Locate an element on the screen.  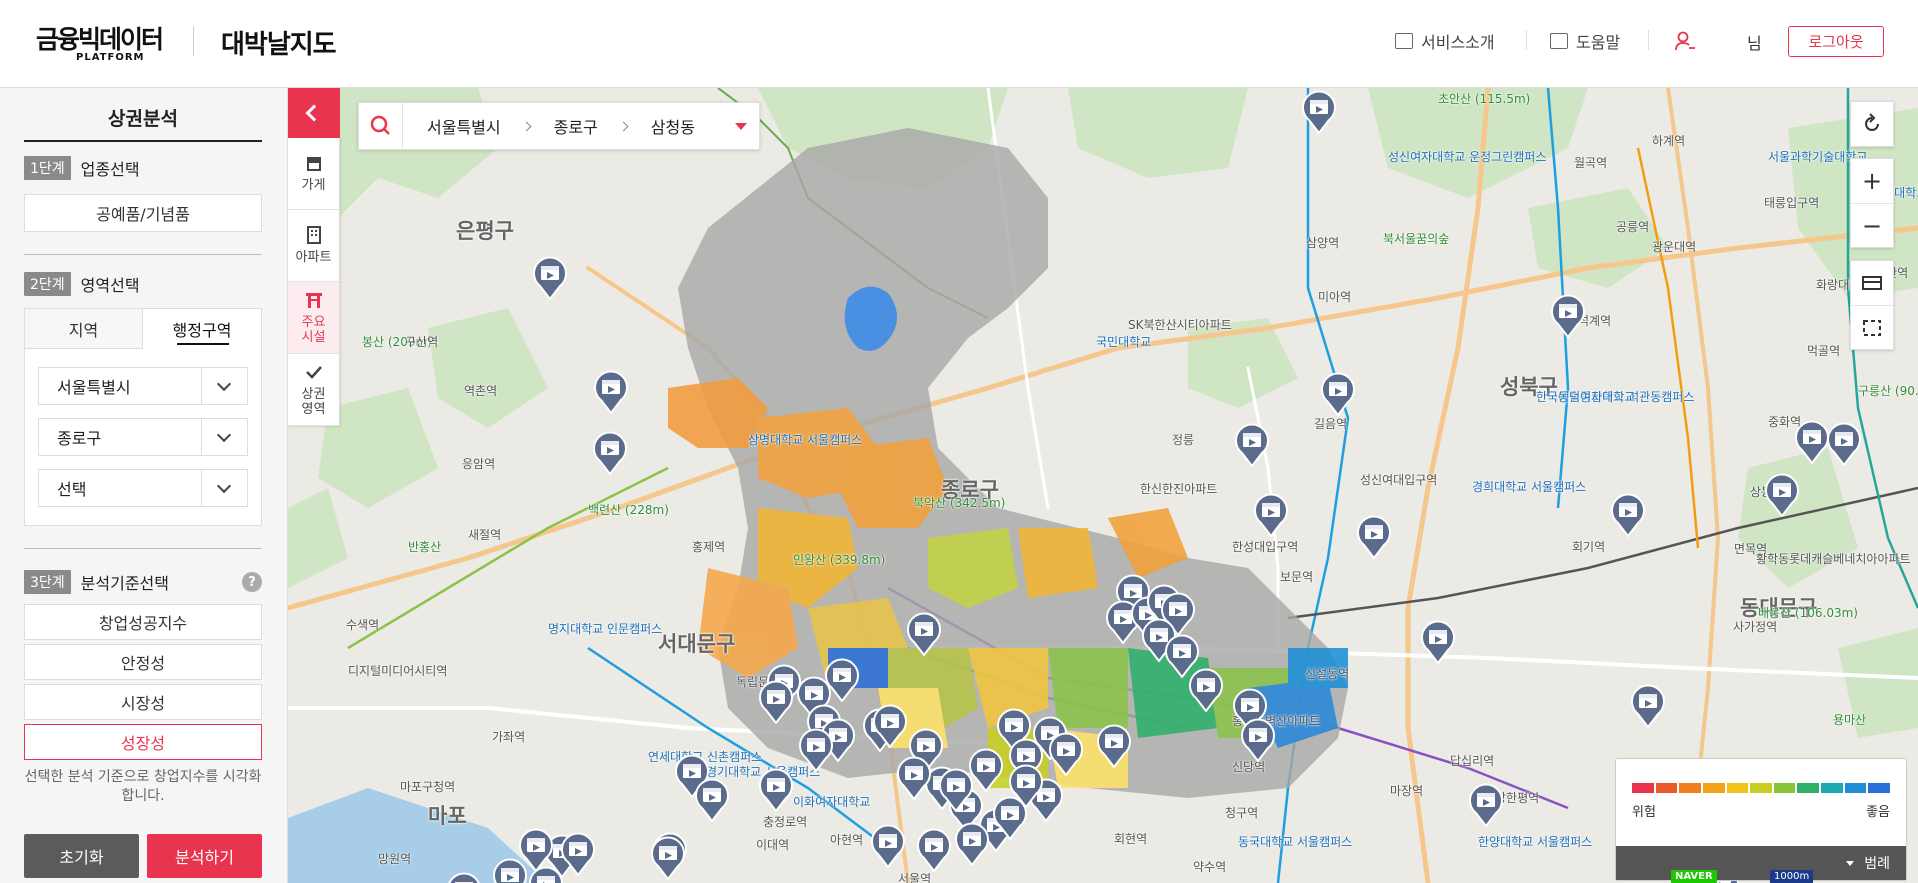
nav-service-intro: 서비스소개 is located at coordinates (1445, 41).